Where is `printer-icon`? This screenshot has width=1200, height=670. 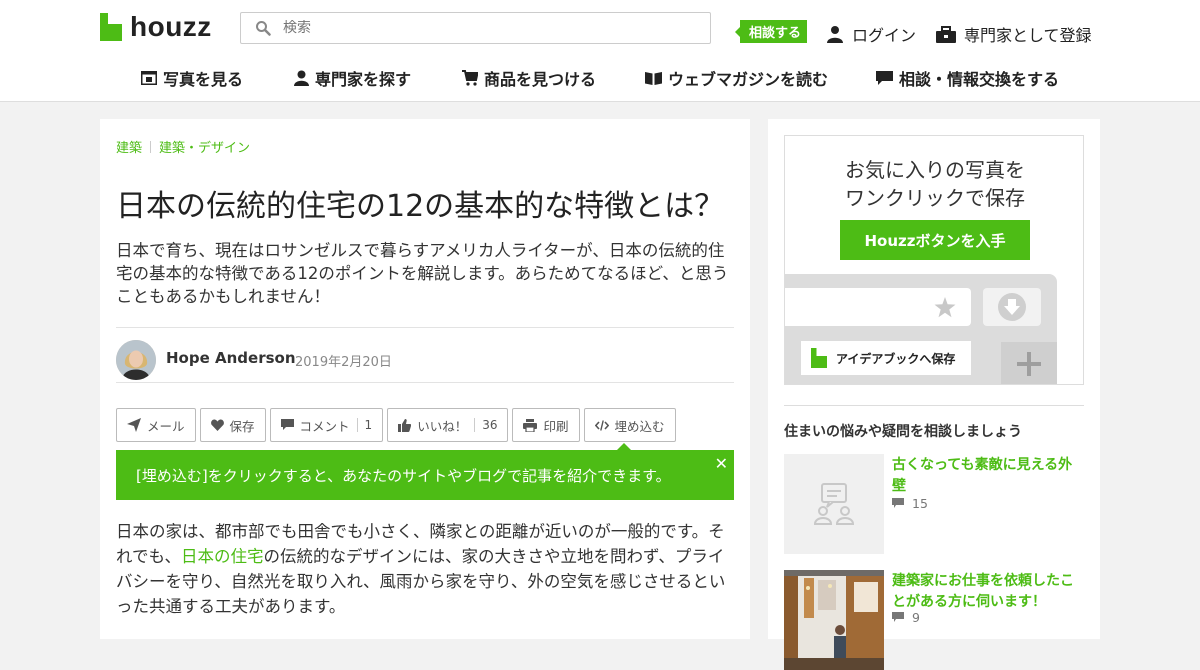 printer-icon is located at coordinates (530, 425).